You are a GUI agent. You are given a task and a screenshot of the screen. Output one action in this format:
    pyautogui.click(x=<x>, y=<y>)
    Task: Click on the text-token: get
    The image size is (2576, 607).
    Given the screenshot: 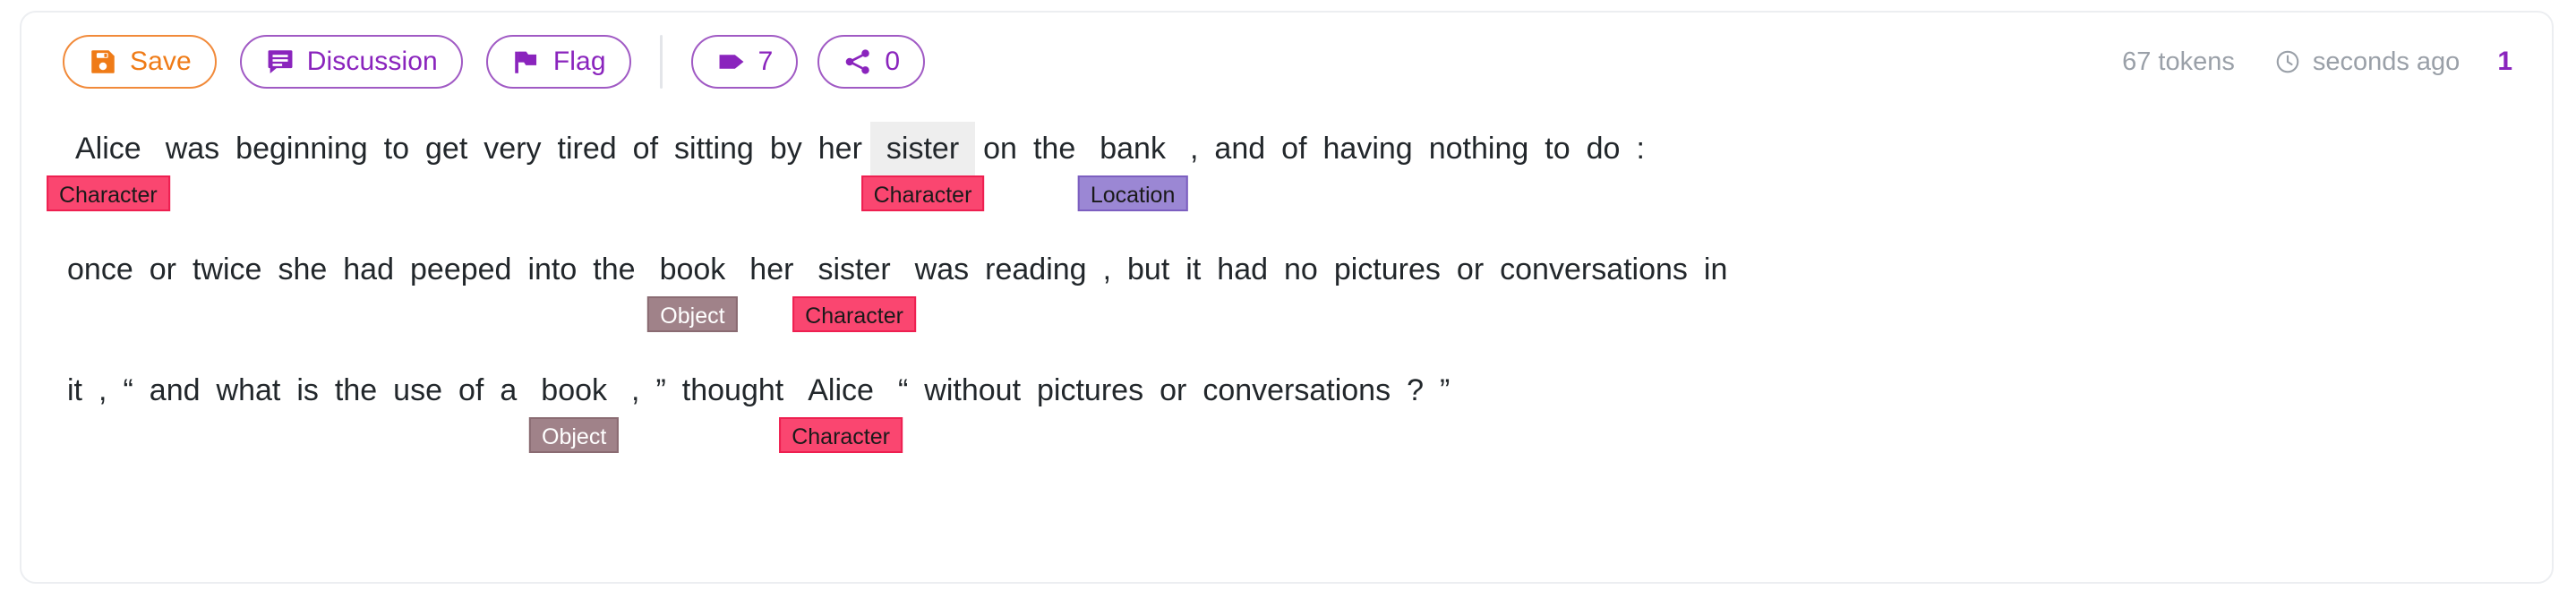 What is the action you would take?
    pyautogui.click(x=446, y=148)
    